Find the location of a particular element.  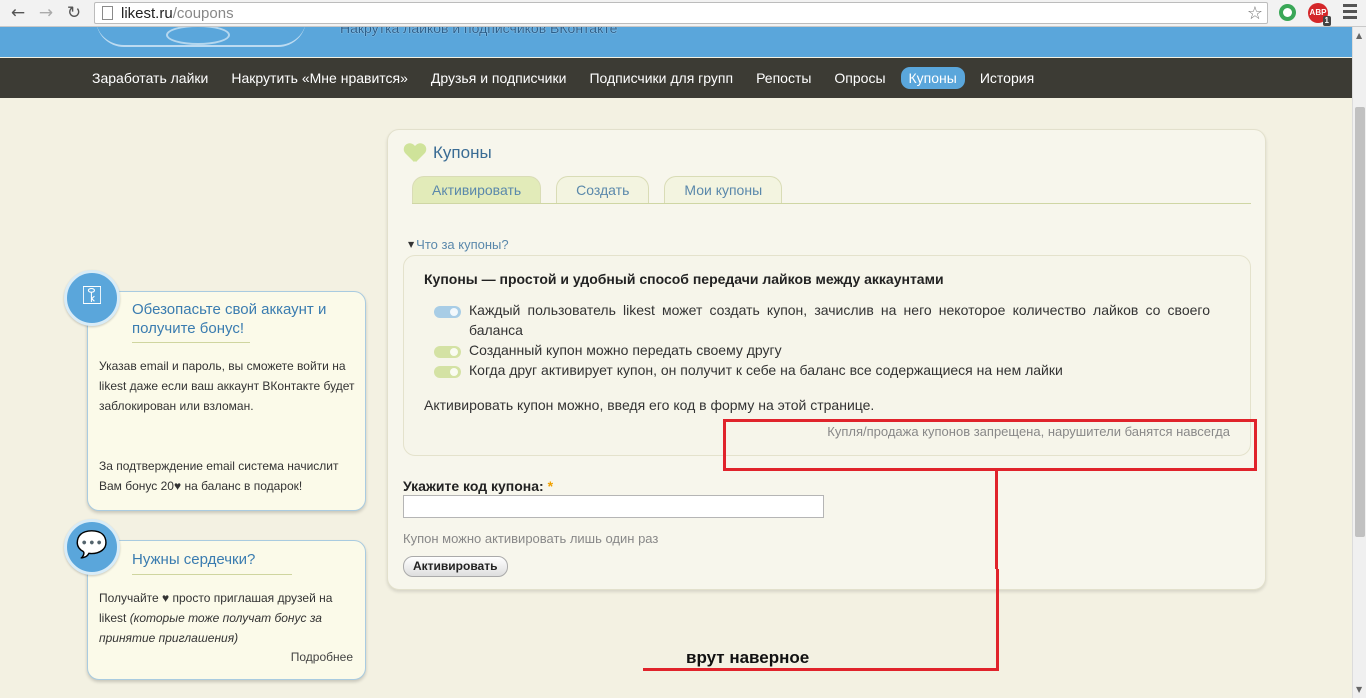

nav-item: Купоны is located at coordinates (932, 78).